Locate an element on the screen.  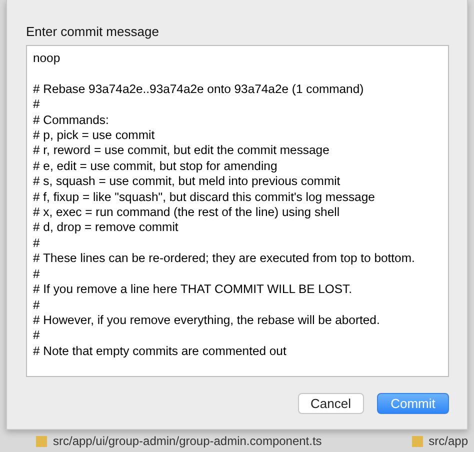
cancel-button: Cancel is located at coordinates (331, 403).